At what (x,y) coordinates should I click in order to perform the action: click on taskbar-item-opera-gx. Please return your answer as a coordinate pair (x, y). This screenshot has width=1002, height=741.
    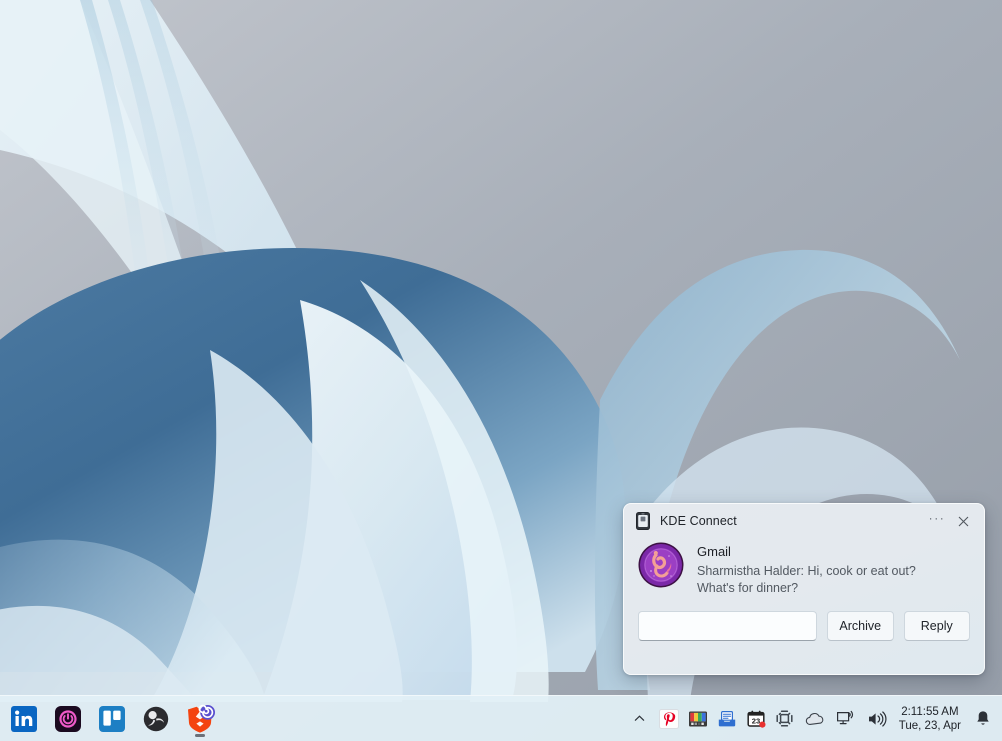
    Looking at the image, I should click on (68, 719).